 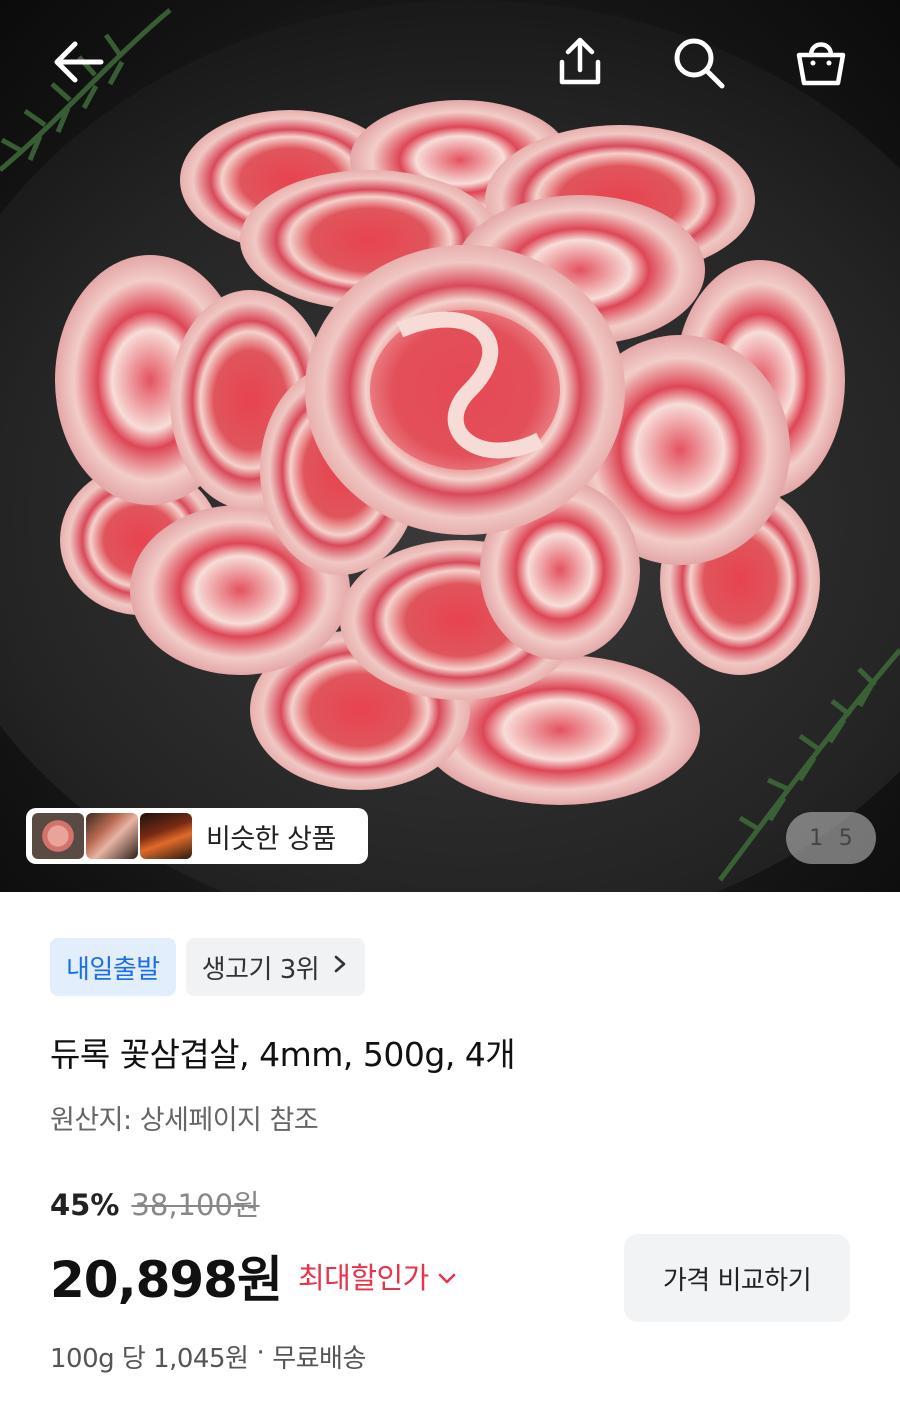 I want to click on price-row: 20,898원 최대할인가, so click(x=253, y=1276).